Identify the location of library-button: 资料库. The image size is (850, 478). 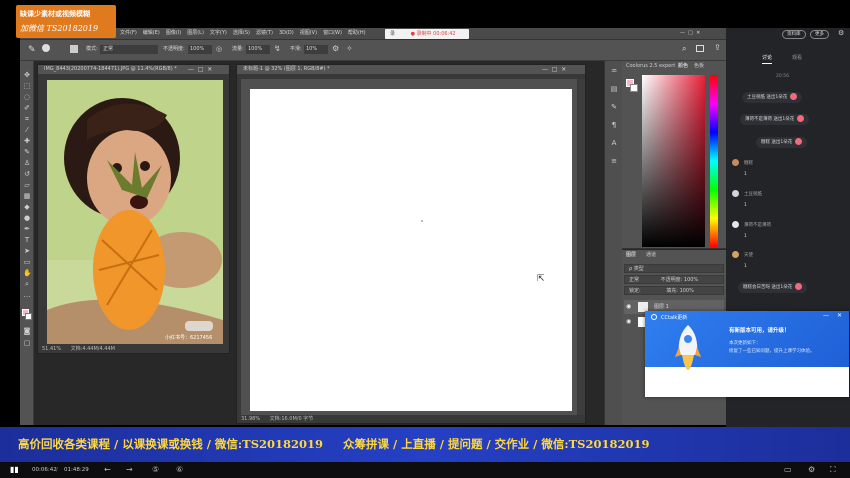
(794, 34).